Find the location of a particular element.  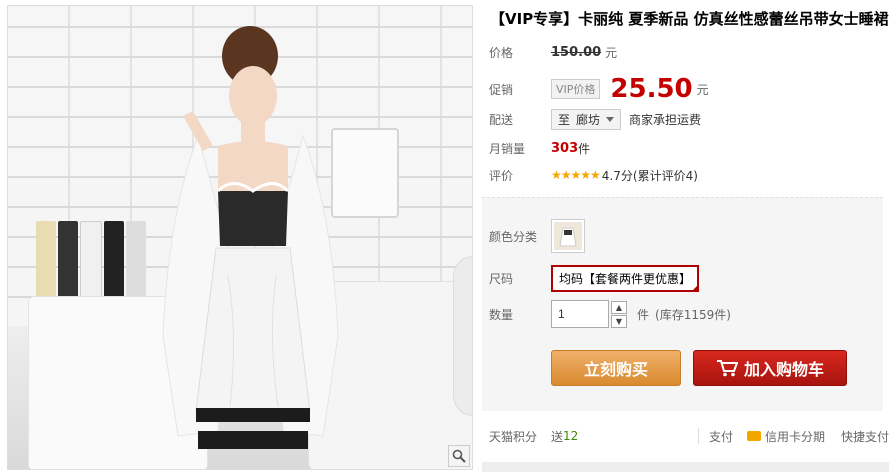

vip-price-tag: VIP价格 is located at coordinates (576, 89).